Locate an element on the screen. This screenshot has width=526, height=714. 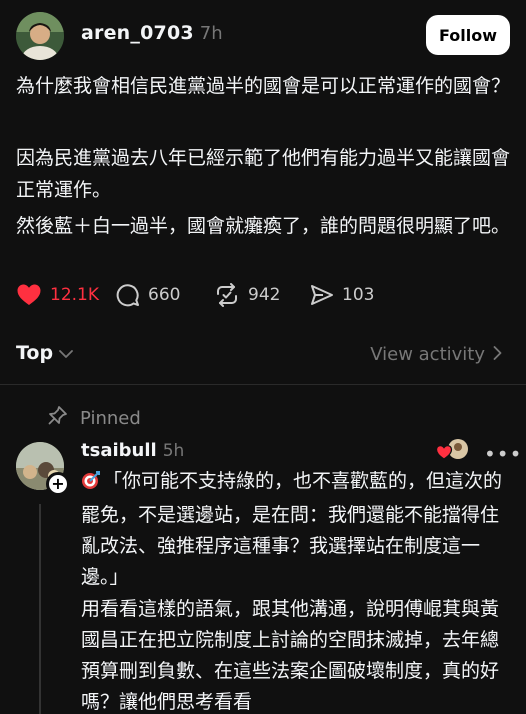
like-button: 12.1K is located at coordinates (66, 295).